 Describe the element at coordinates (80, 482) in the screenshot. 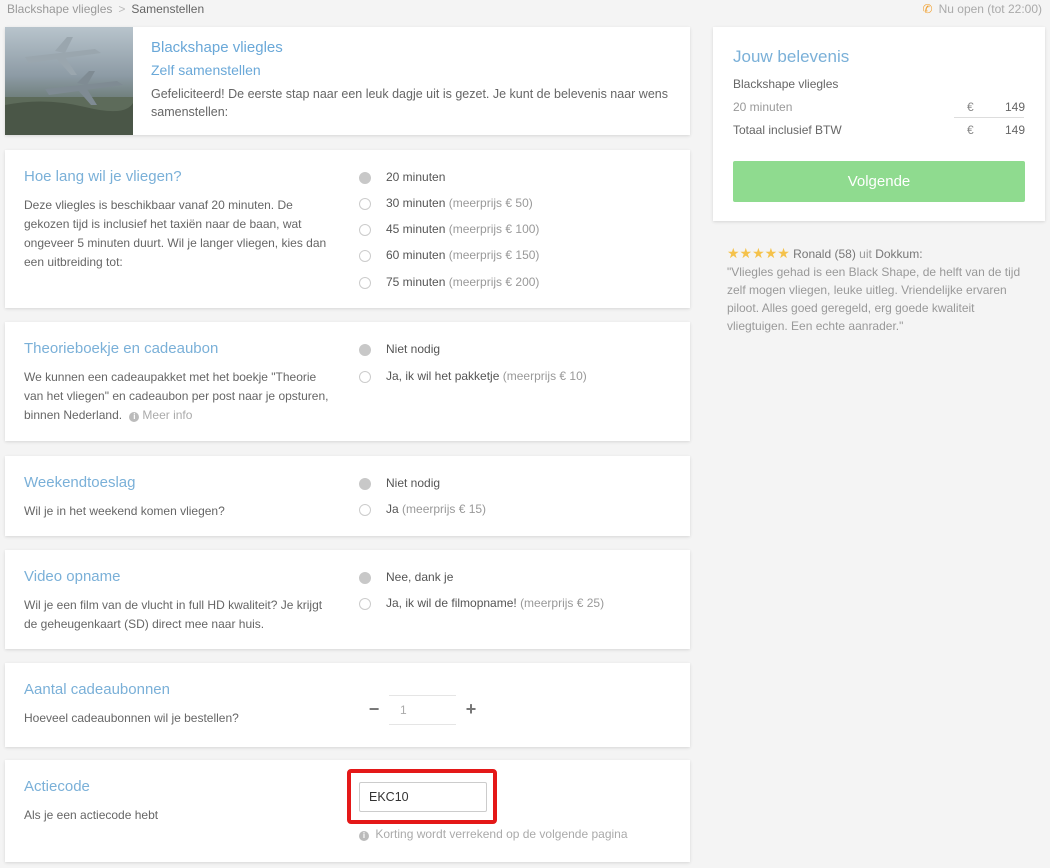

I see `section-title: Weekendtoeslag` at that location.